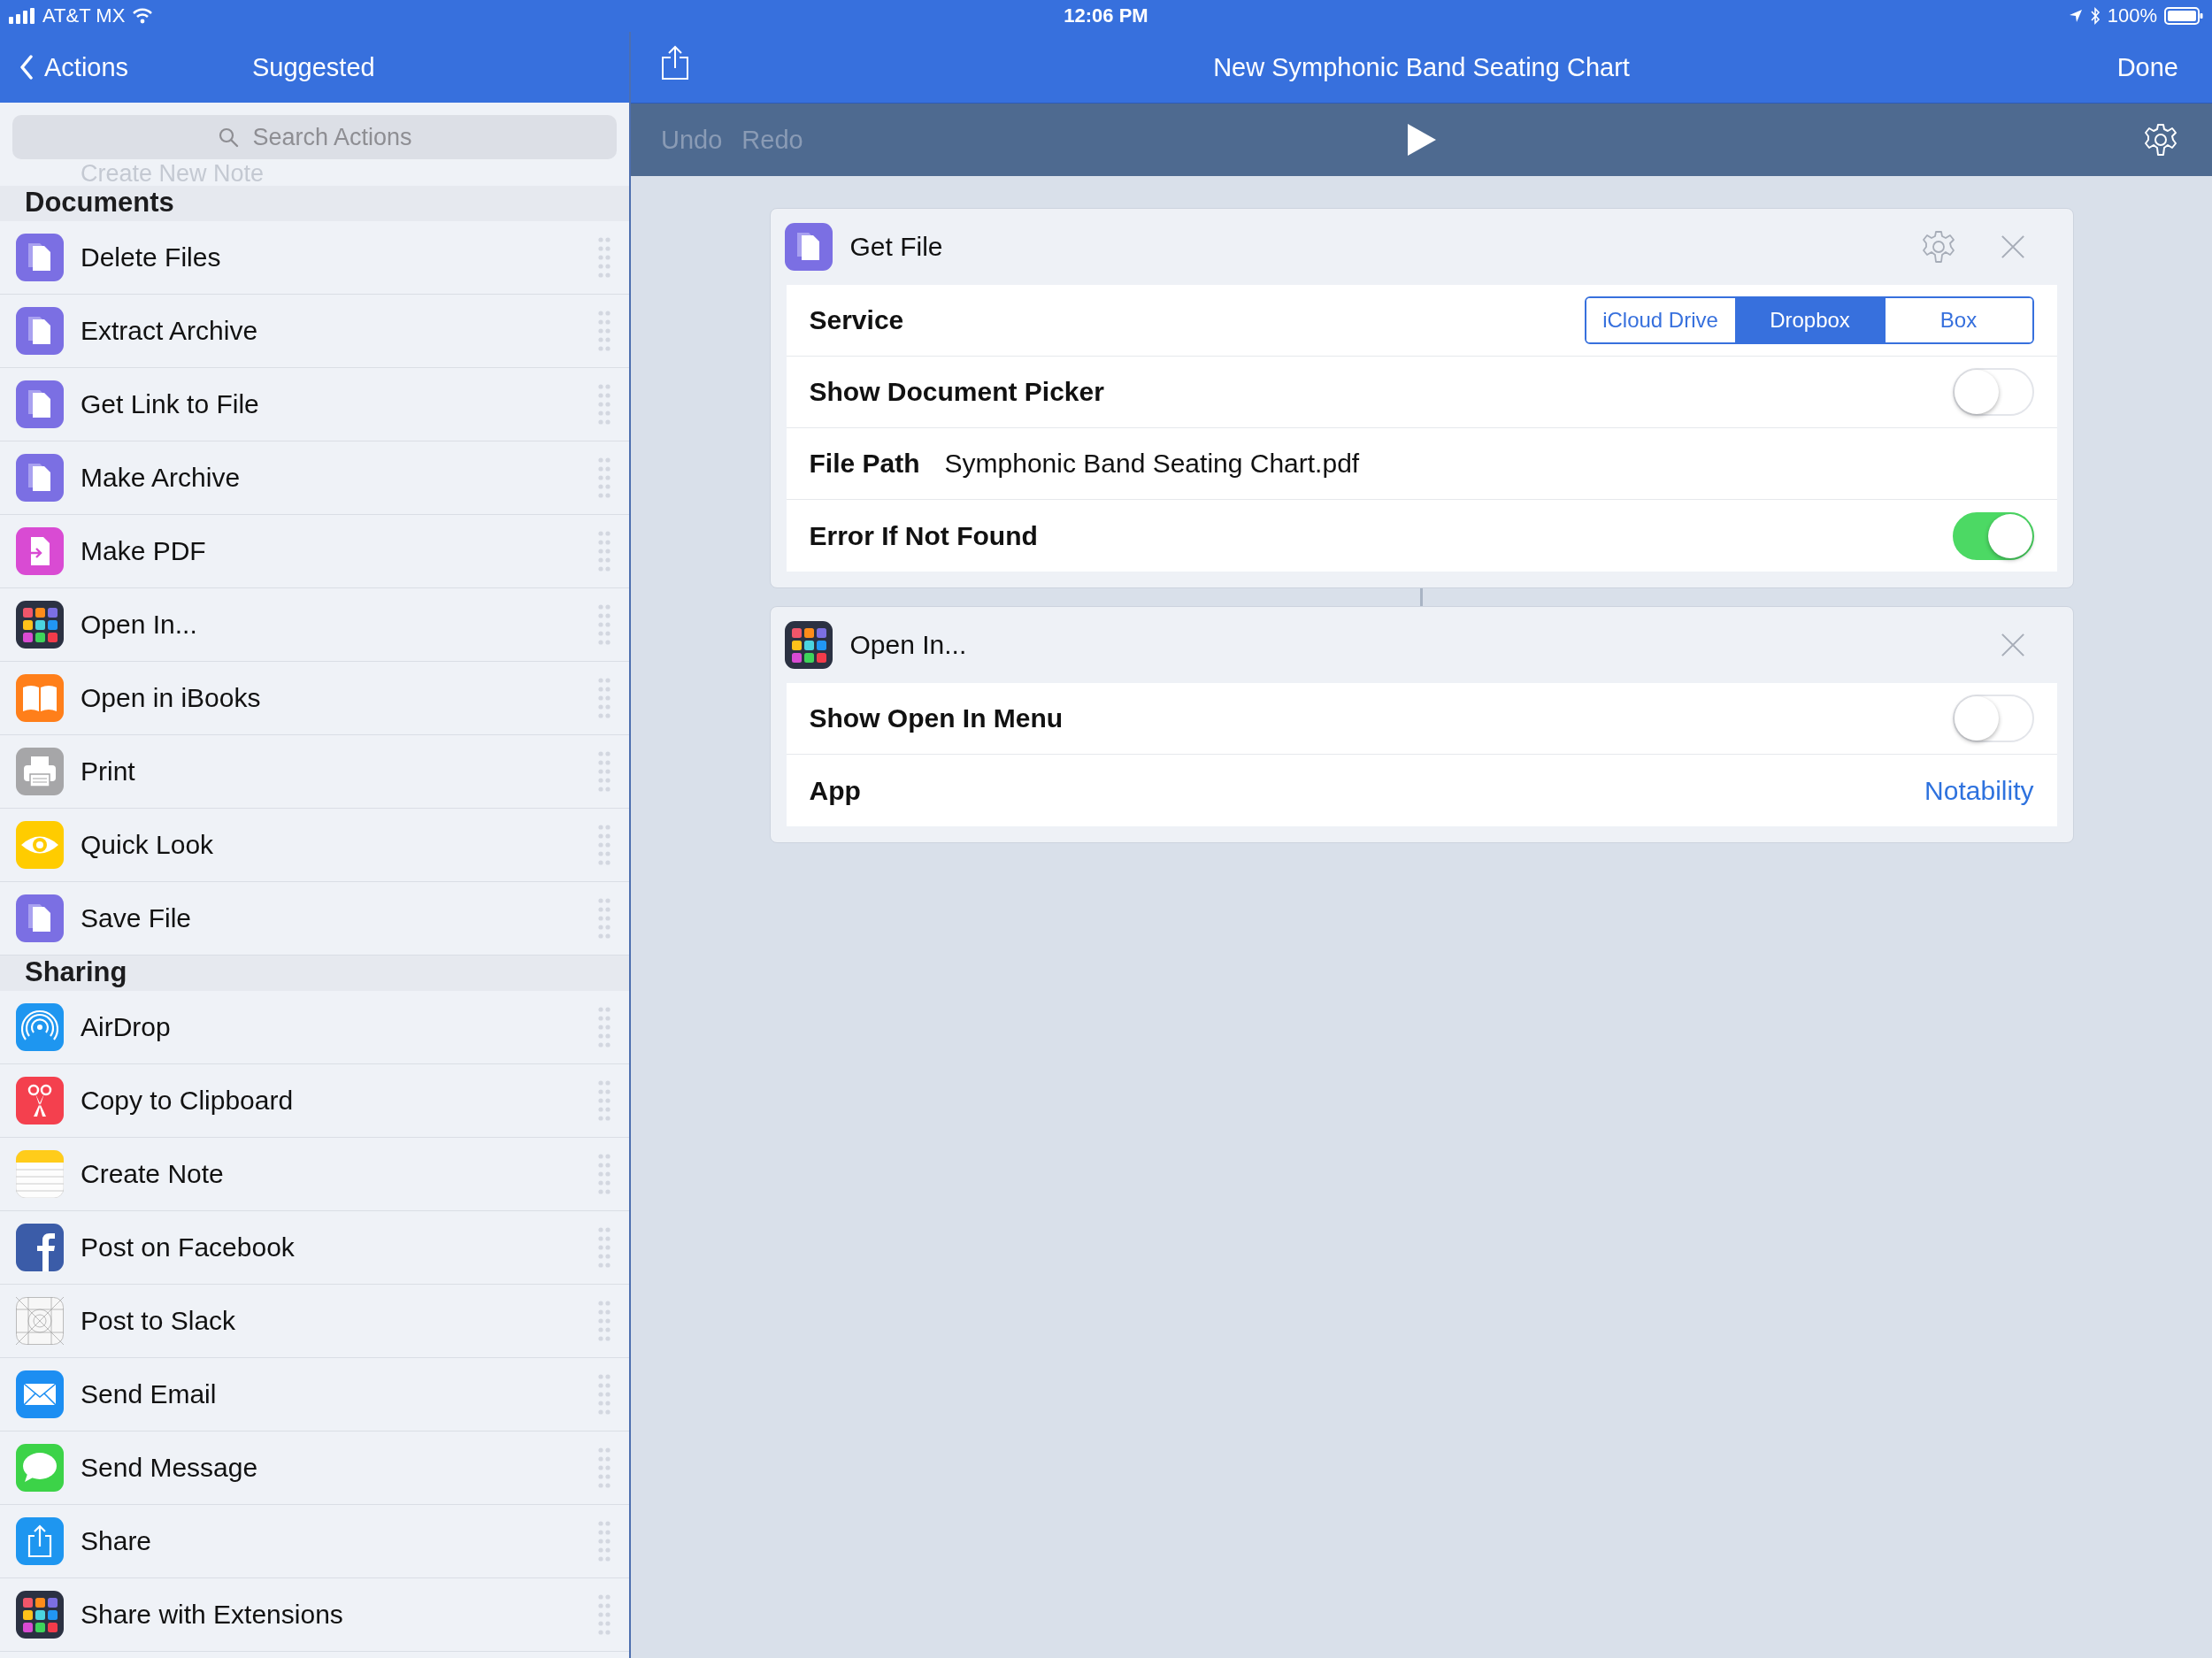 The width and height of the screenshot is (2212, 1658). I want to click on battery-icon, so click(2184, 16).